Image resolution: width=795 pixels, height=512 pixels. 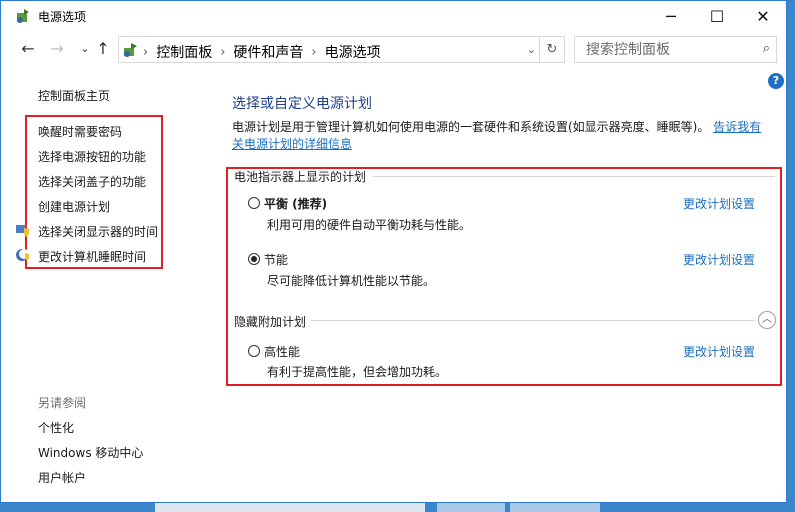 What do you see at coordinates (671, 16) in the screenshot?
I see `minimize-button: ─` at bounding box center [671, 16].